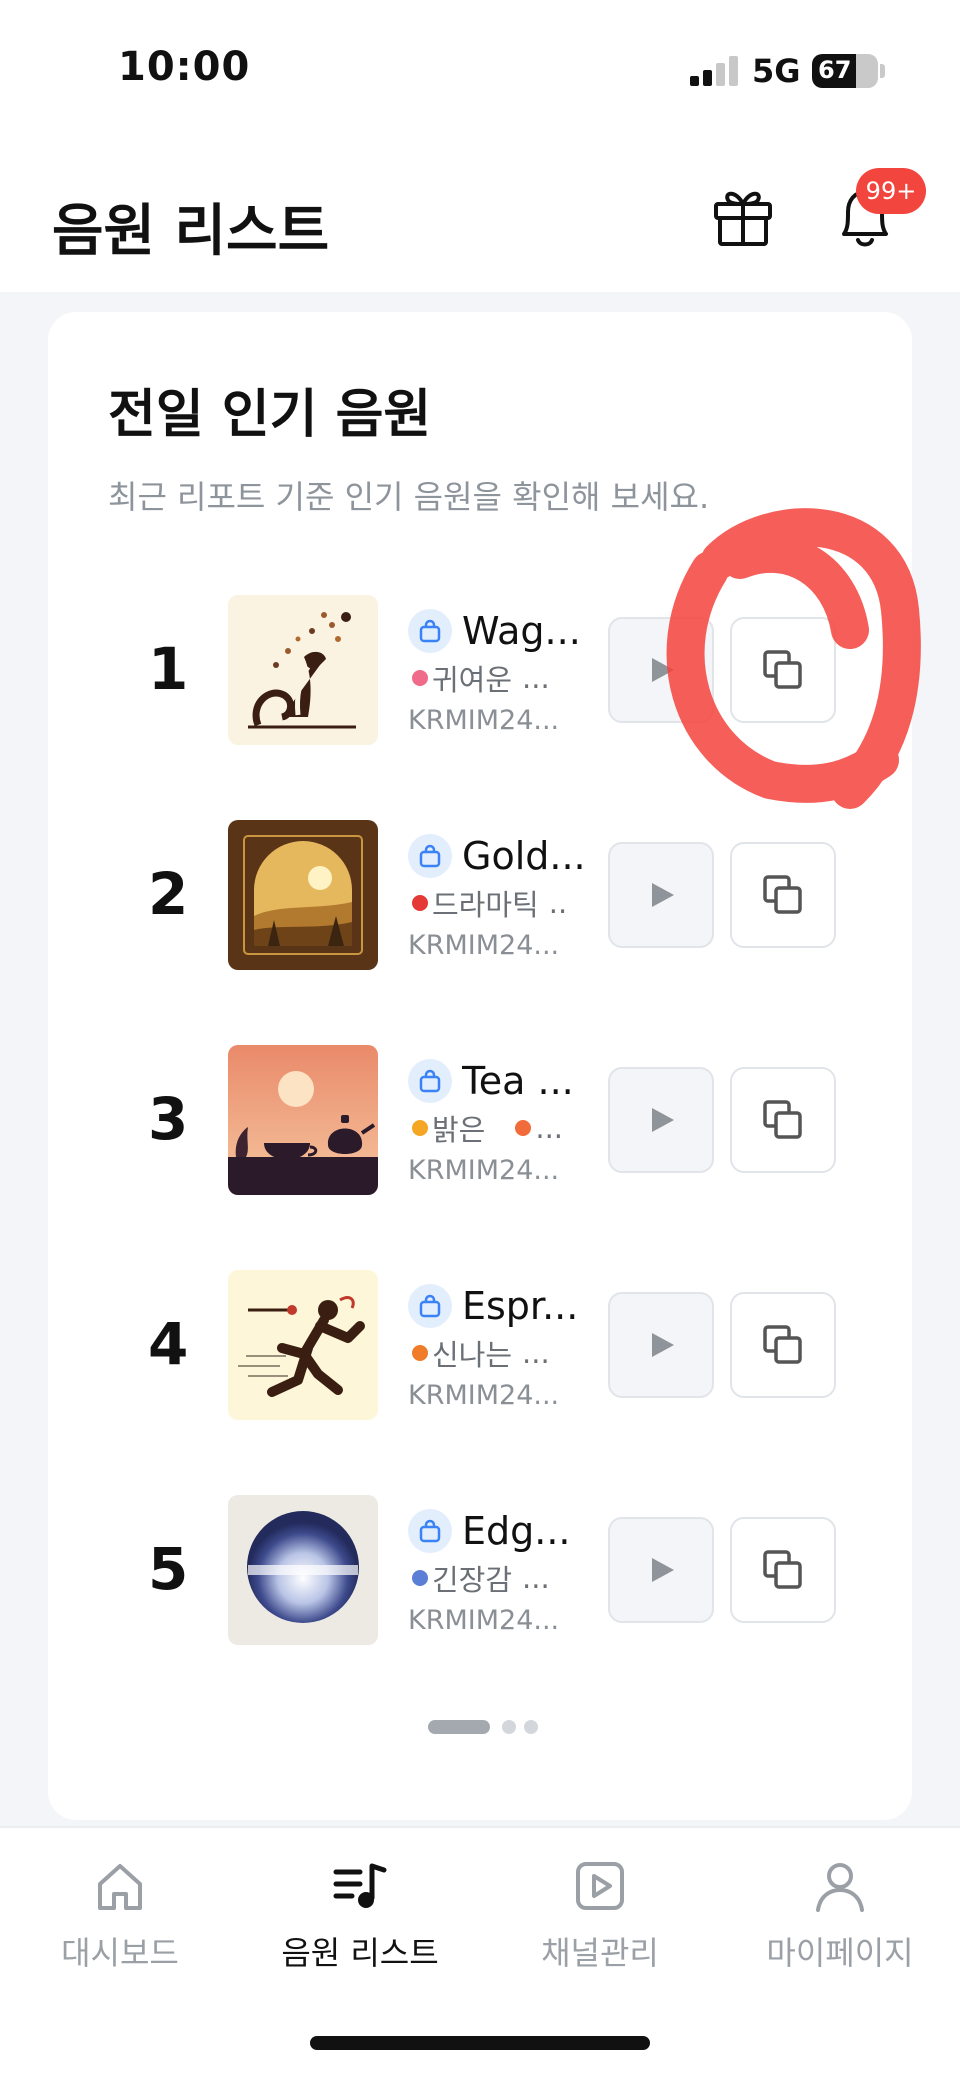 This screenshot has width=960, height=2079. What do you see at coordinates (360, 1953) in the screenshot?
I see `nav-label: 음원 리스트` at bounding box center [360, 1953].